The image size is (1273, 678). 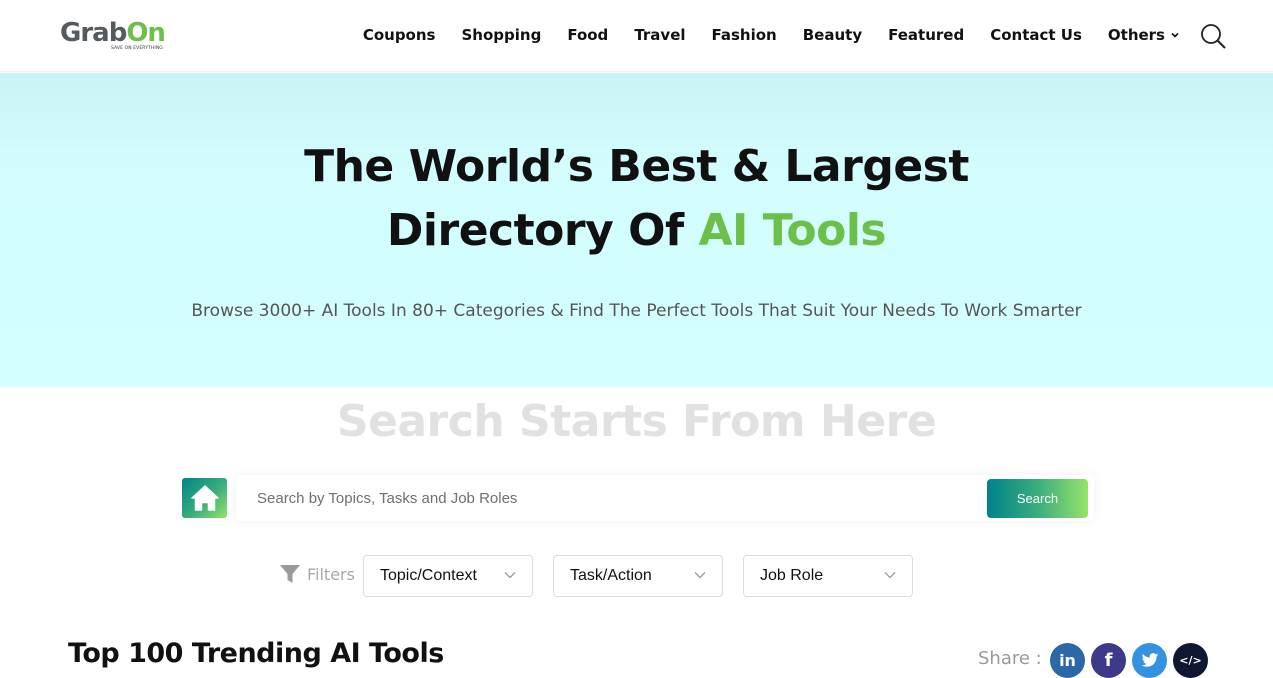 I want to click on share-twitter-button, so click(x=1149, y=660).